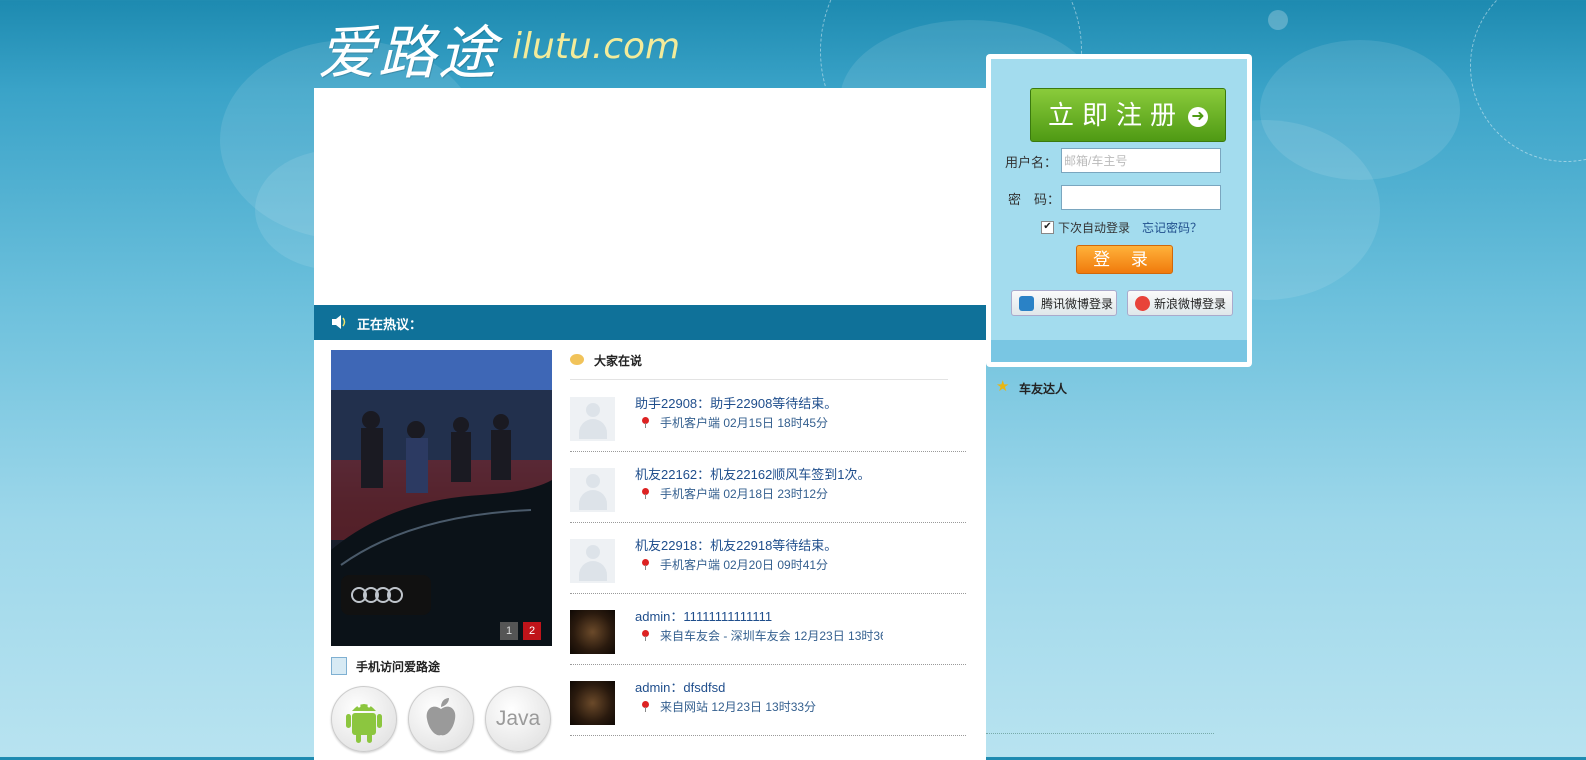 This screenshot has width=1586, height=760. Describe the element at coordinates (441, 719) in the screenshot. I see `apple-icon` at that location.